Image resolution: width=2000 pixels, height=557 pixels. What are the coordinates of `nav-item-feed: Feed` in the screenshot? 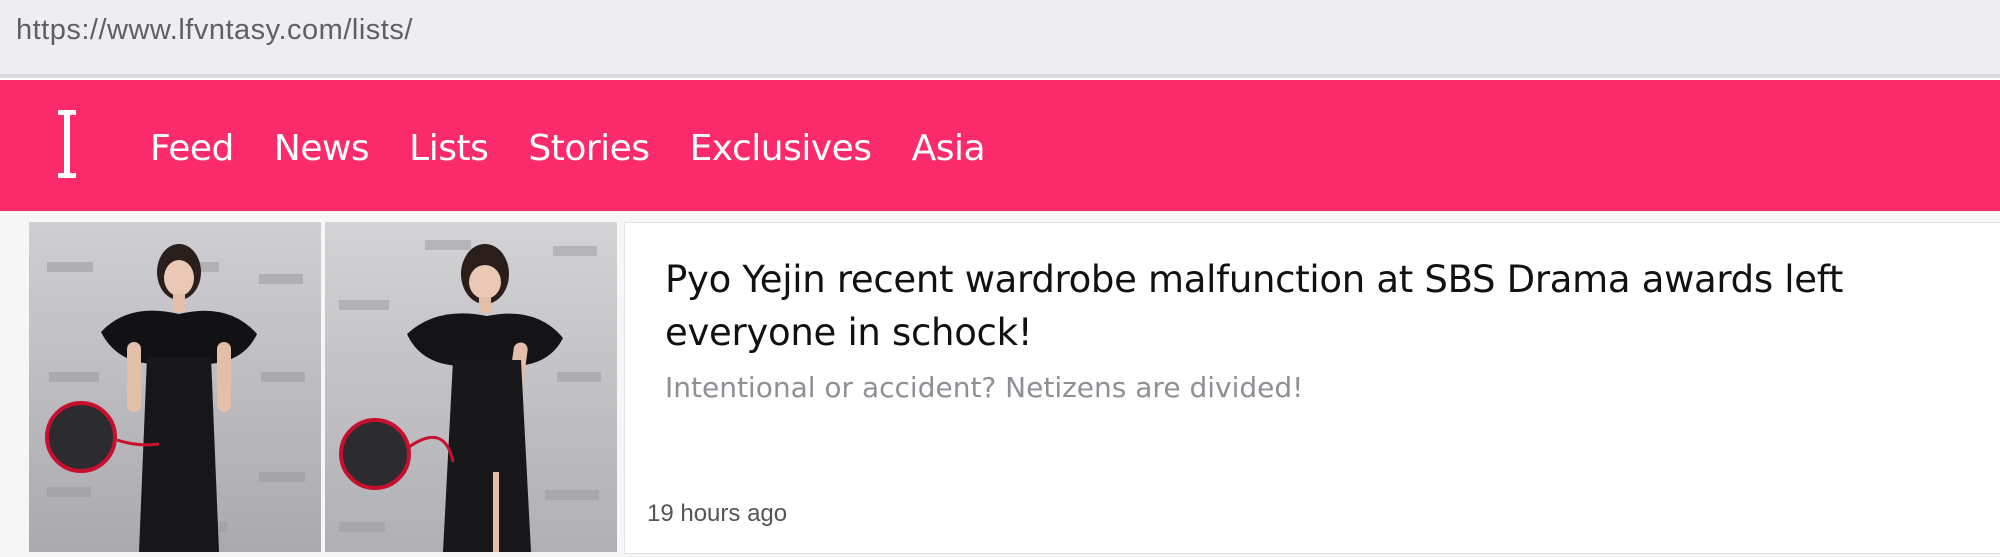 It's located at (192, 148).